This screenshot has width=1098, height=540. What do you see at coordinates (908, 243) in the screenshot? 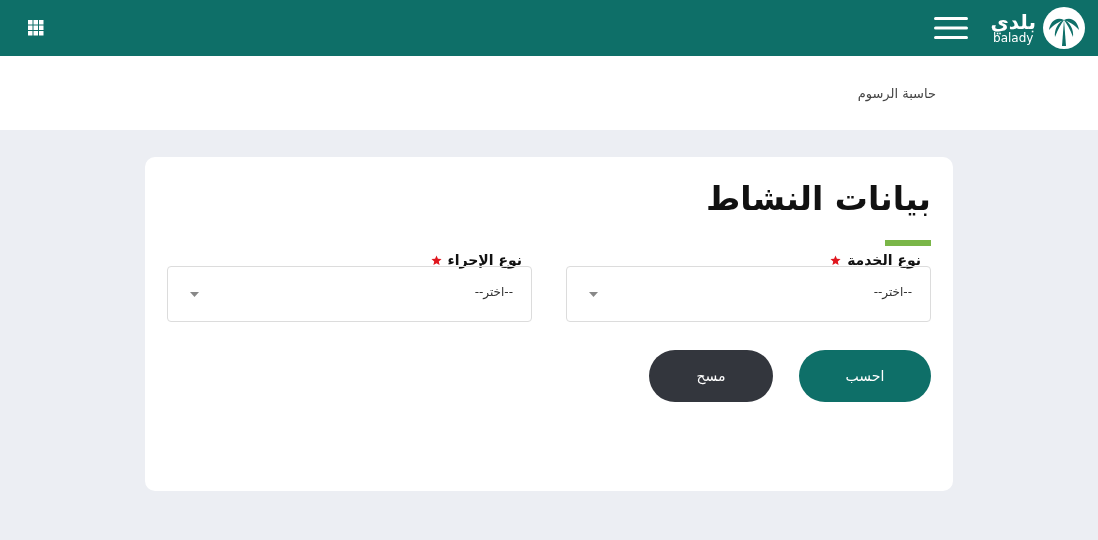
I see `title-underline` at bounding box center [908, 243].